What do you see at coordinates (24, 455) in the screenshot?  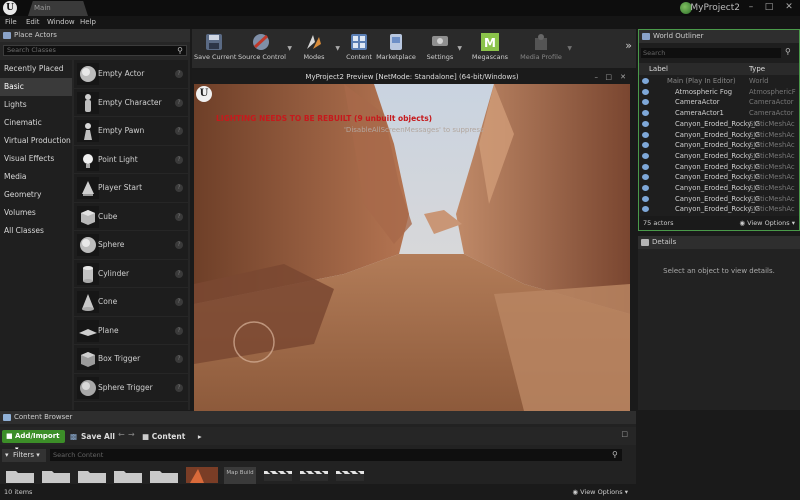 I see `filters-button: ▾ Filters ▾` at bounding box center [24, 455].